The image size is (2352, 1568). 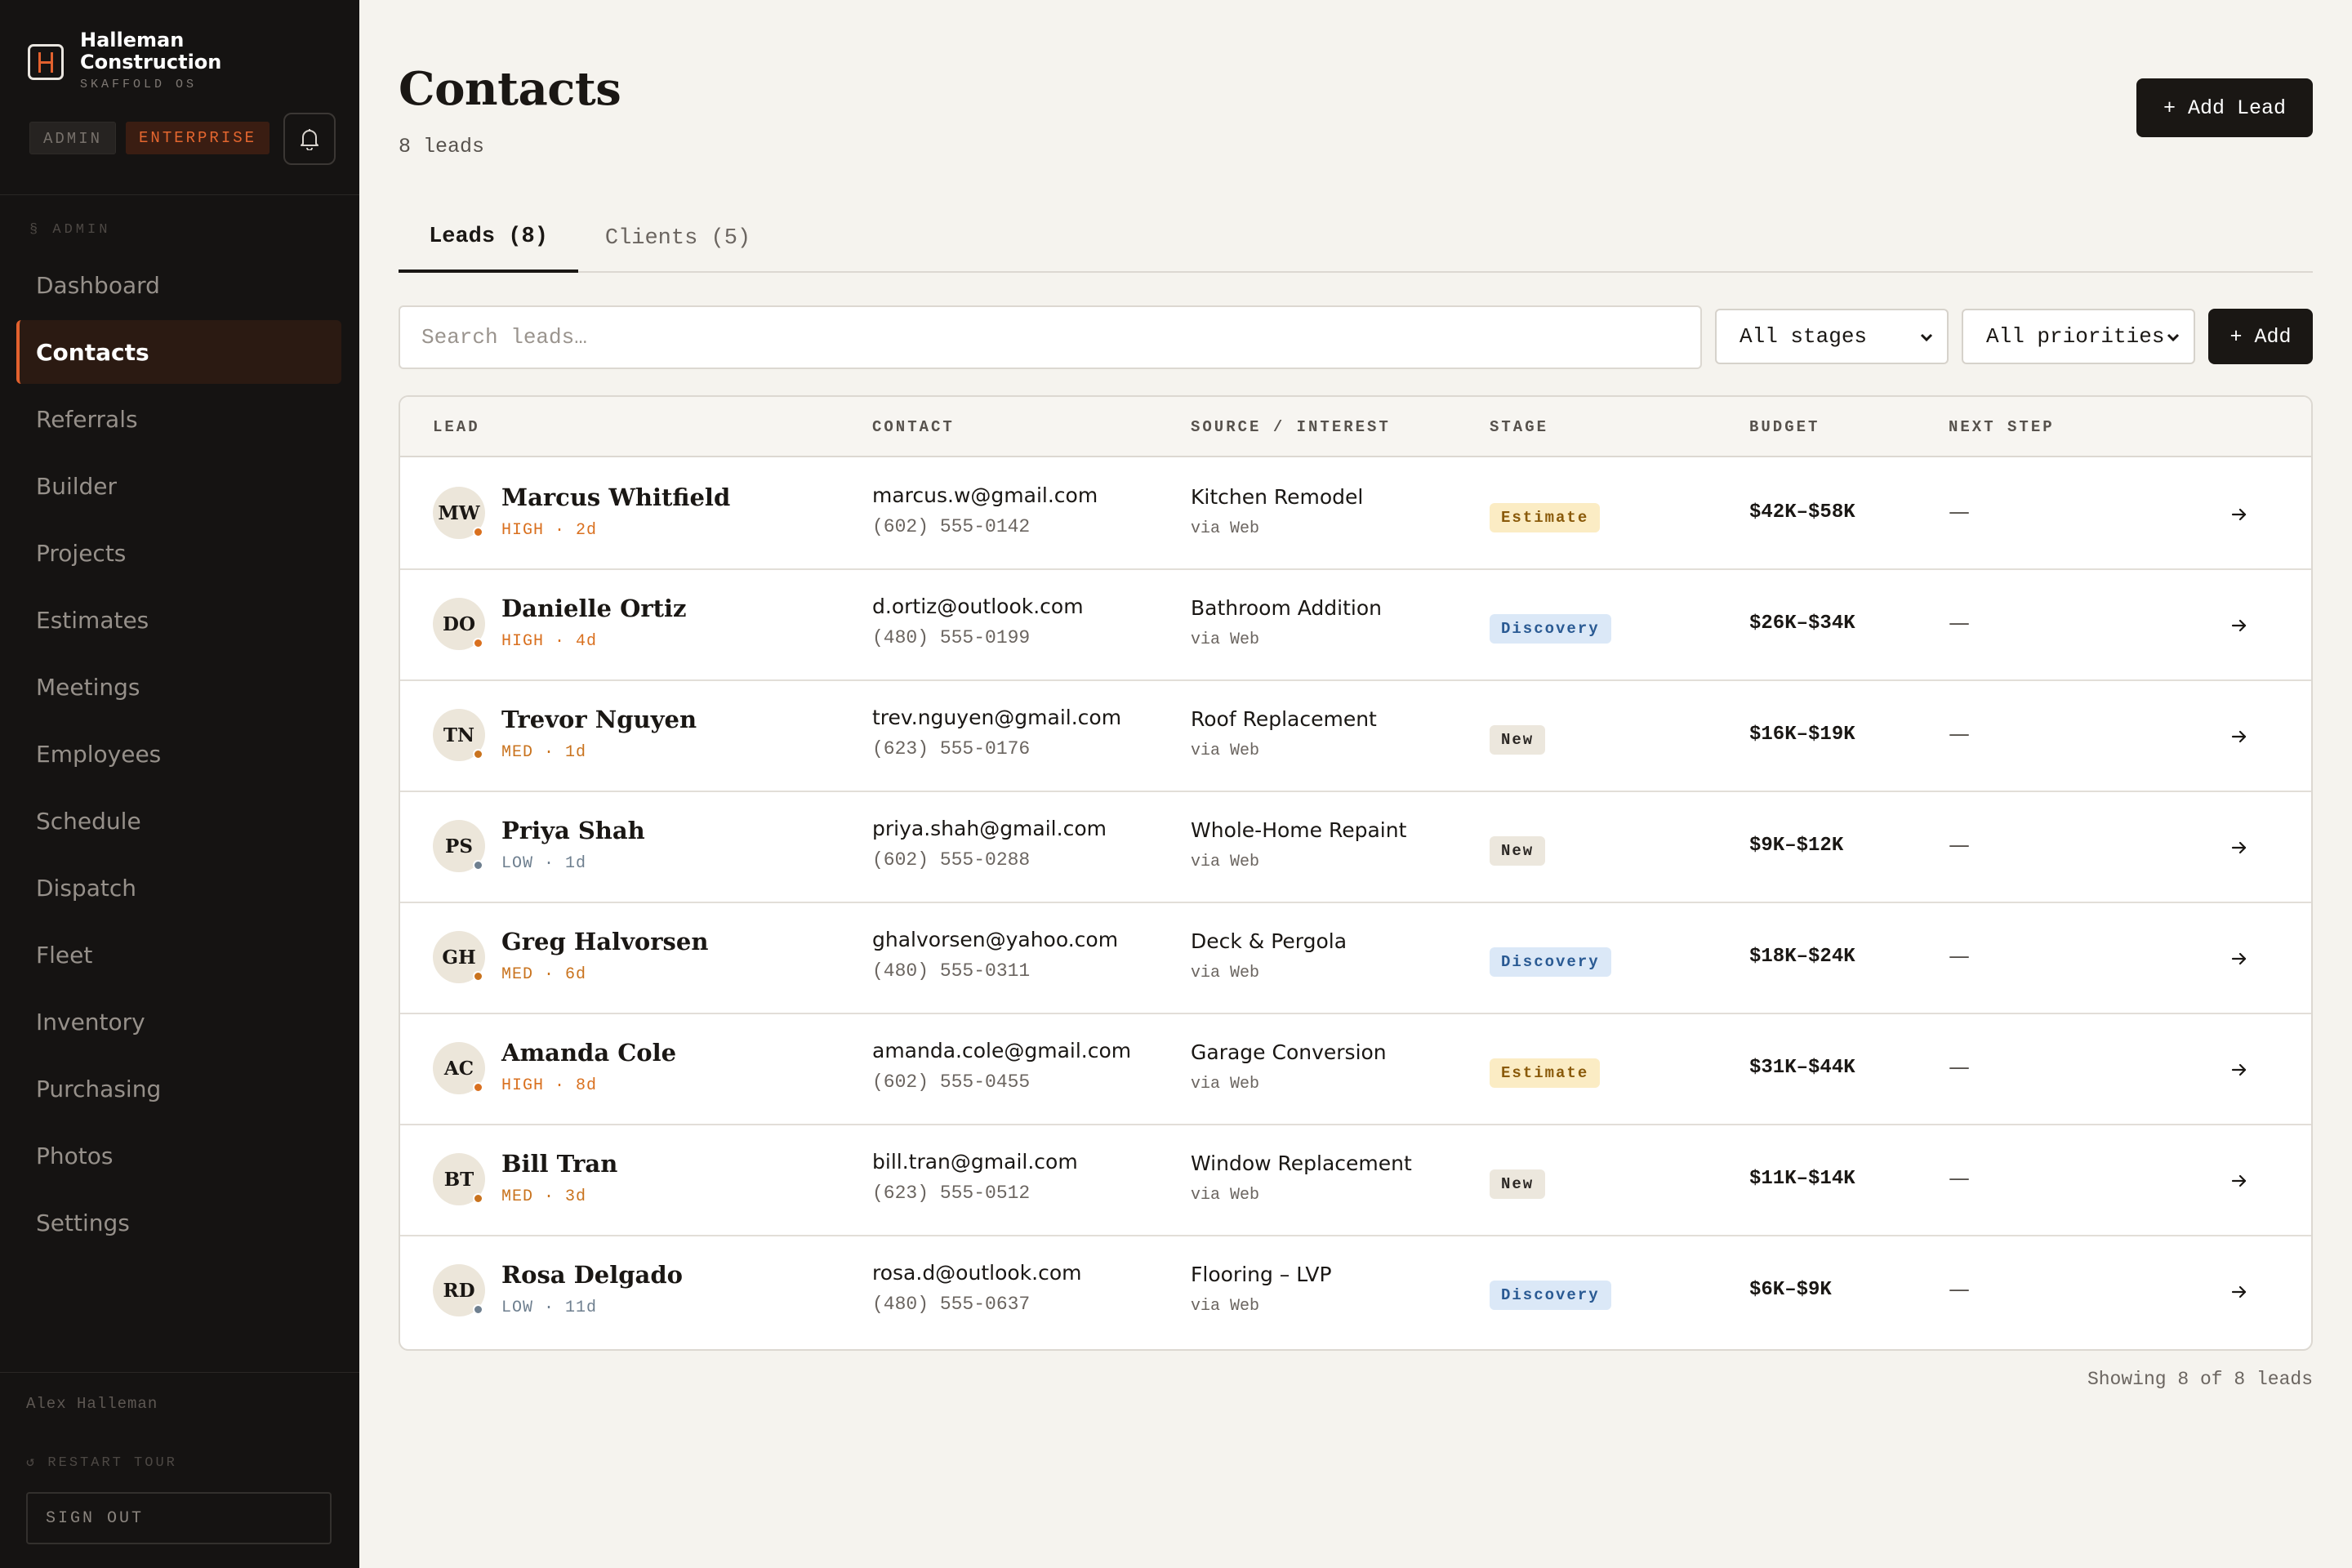 What do you see at coordinates (1927, 337) in the screenshot?
I see `chevron-down-icon` at bounding box center [1927, 337].